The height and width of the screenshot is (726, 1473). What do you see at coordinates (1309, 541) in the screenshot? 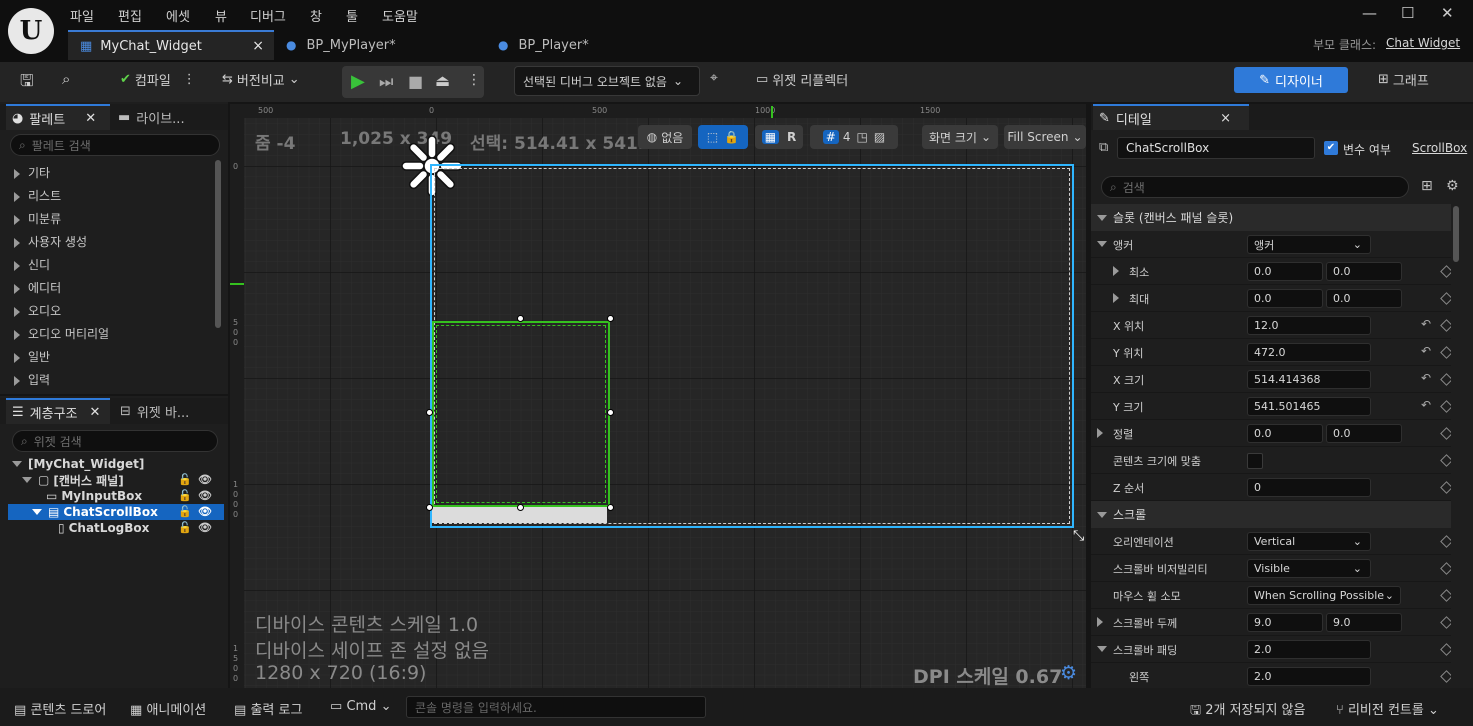
I see `orientation-dropdown: Vertical ⌄` at bounding box center [1309, 541].